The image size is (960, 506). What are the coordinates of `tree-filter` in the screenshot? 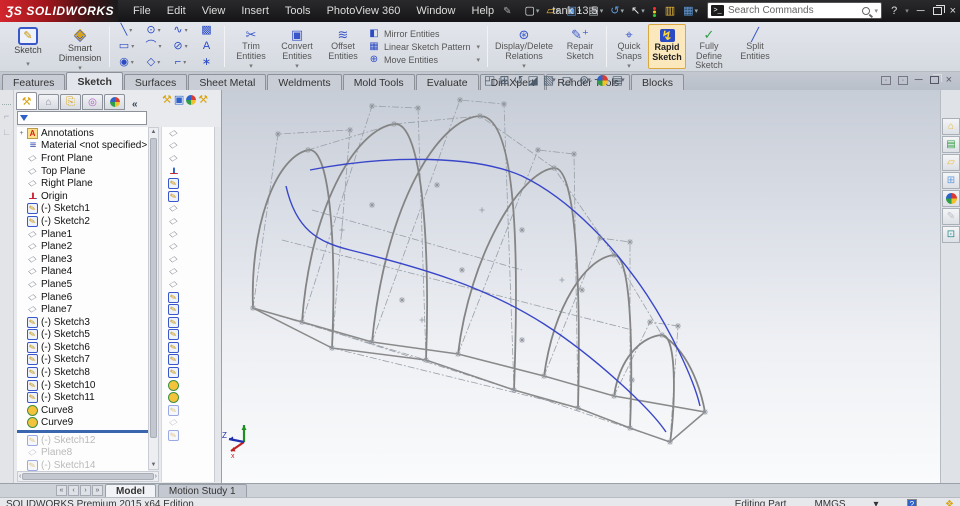 It's located at (82, 118).